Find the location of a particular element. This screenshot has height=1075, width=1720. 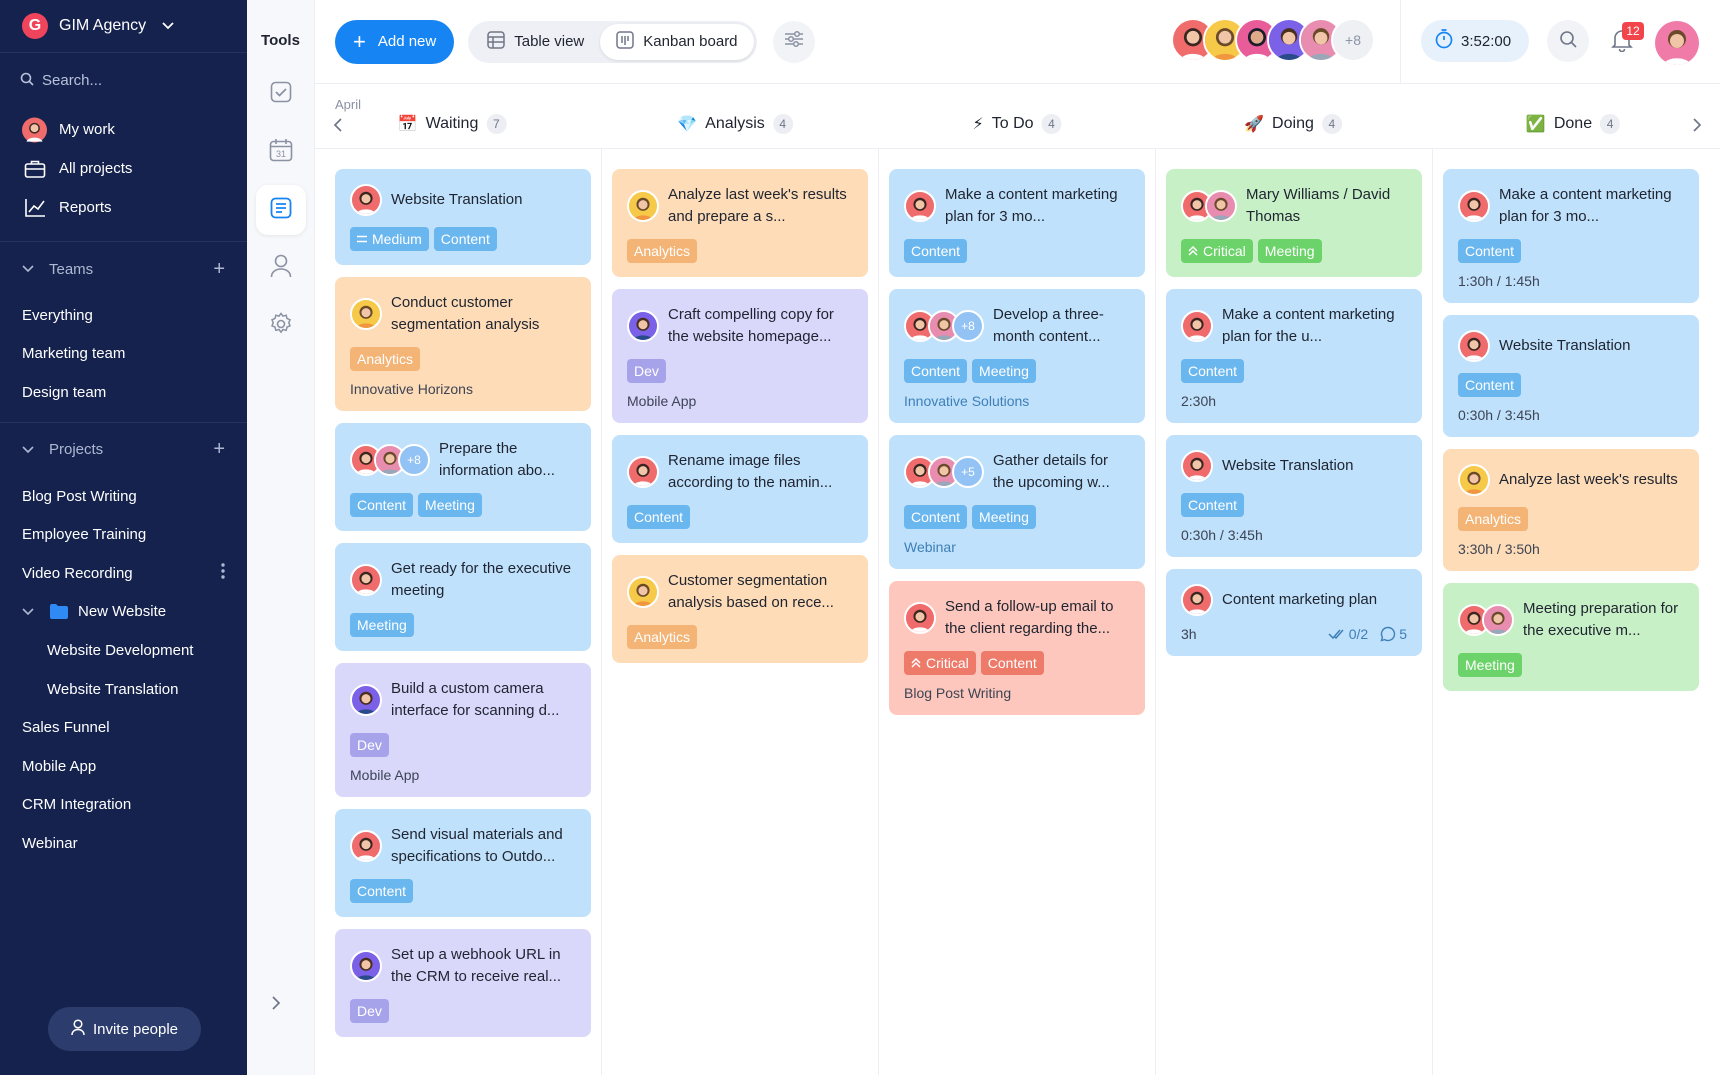

team-marketing: Marketing team is located at coordinates (123, 354).